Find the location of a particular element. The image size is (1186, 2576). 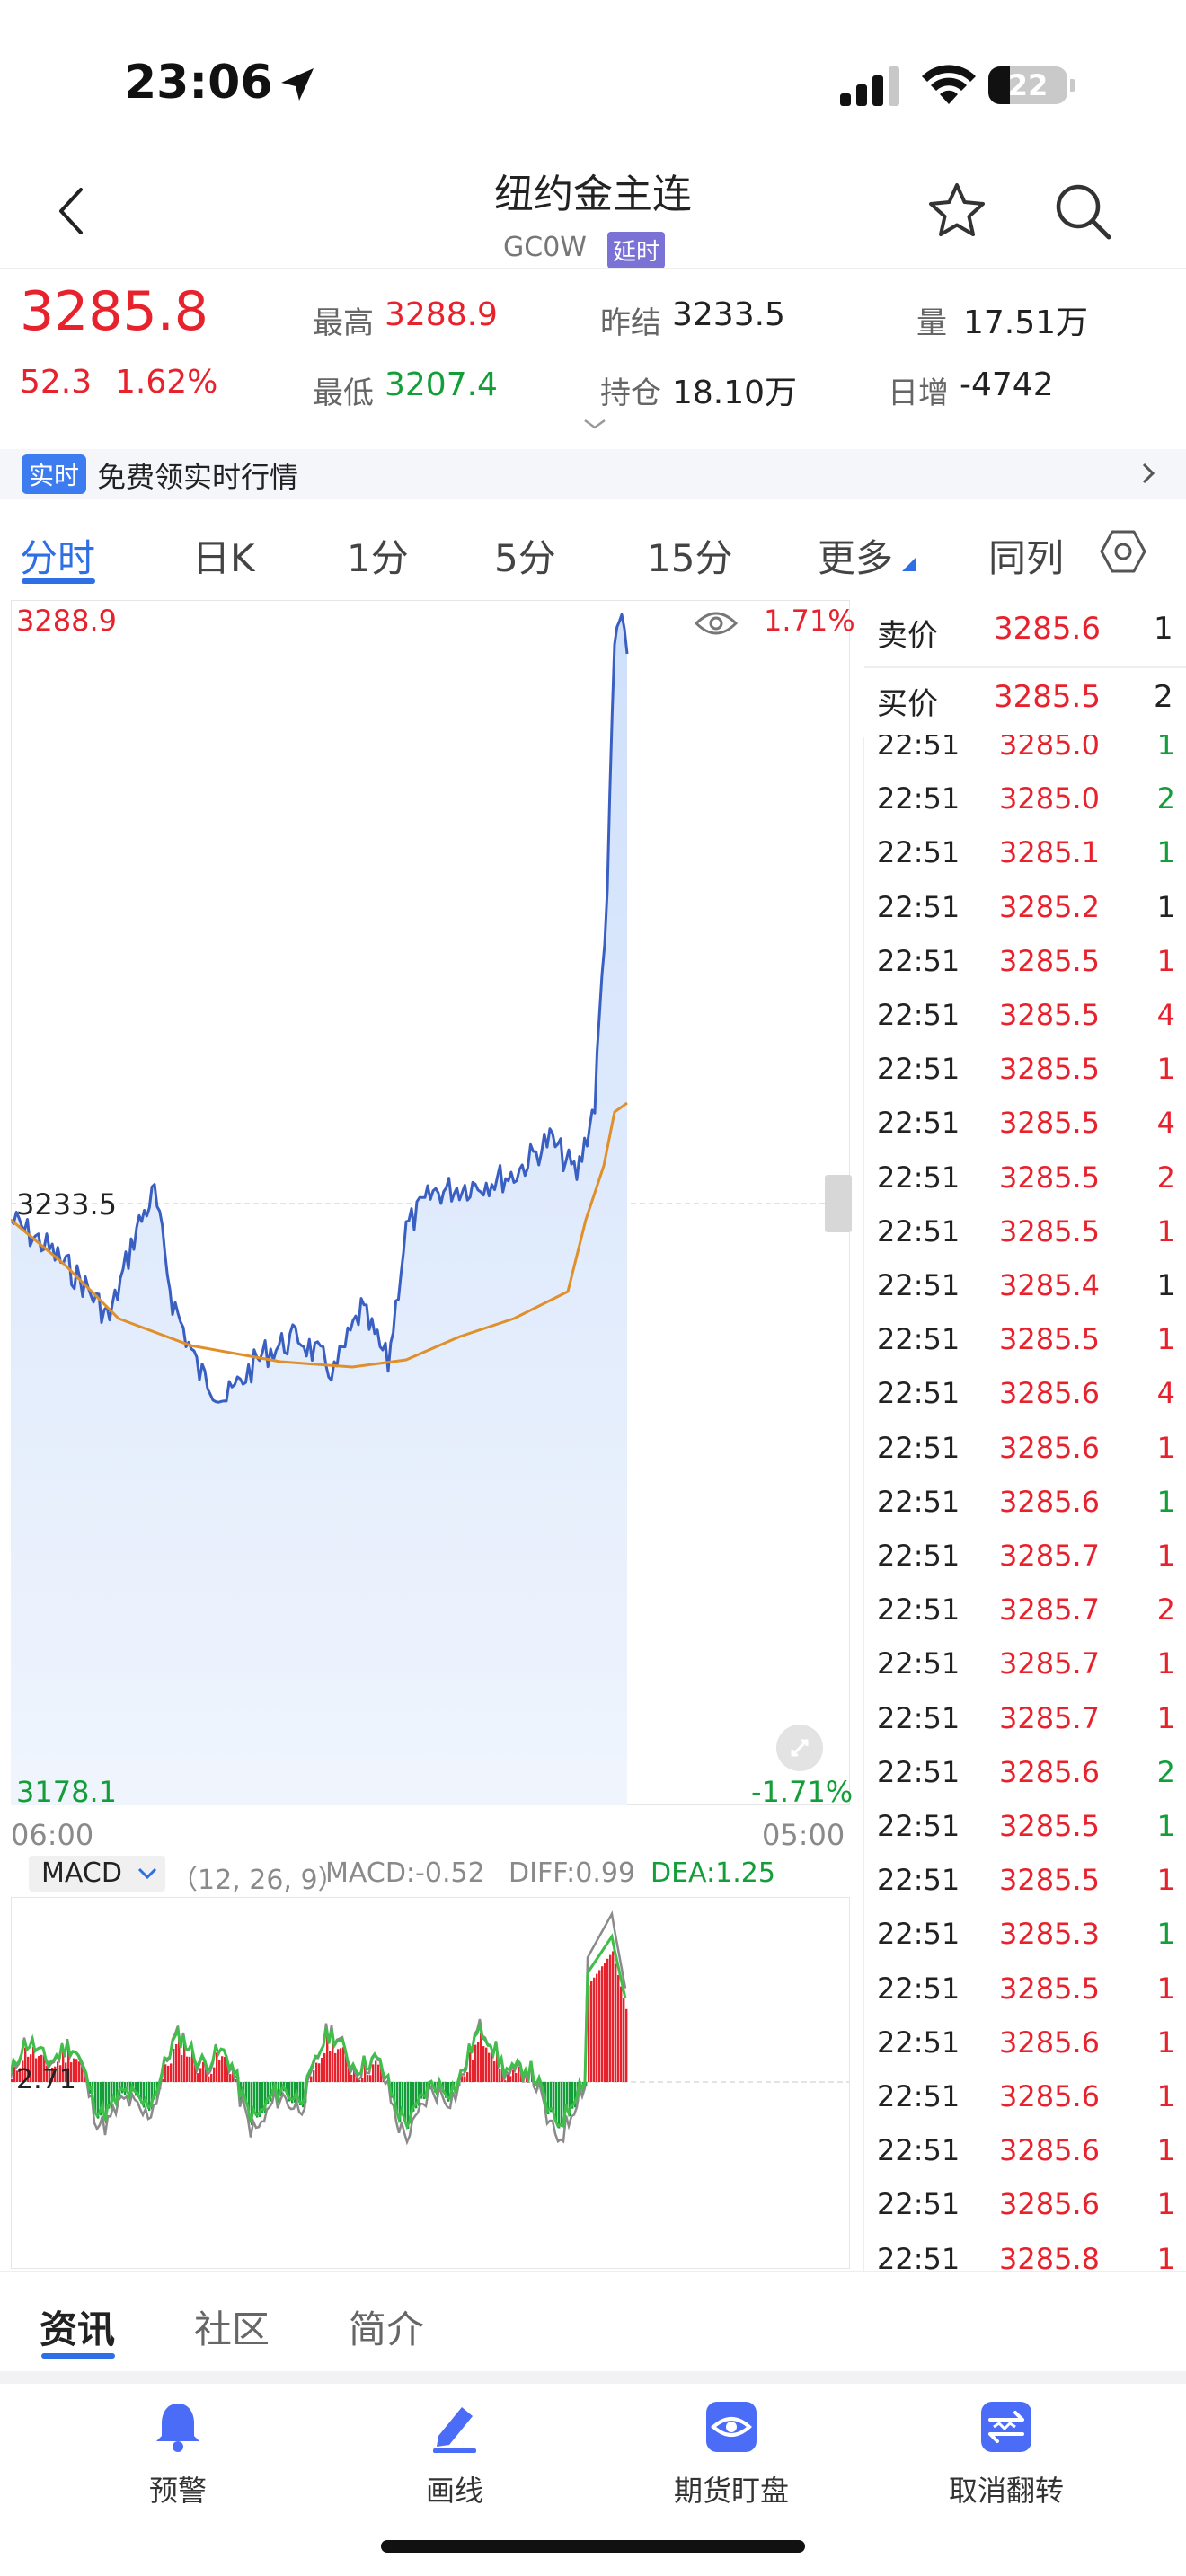

chart-max-label: 3288.9 is located at coordinates (66, 621).